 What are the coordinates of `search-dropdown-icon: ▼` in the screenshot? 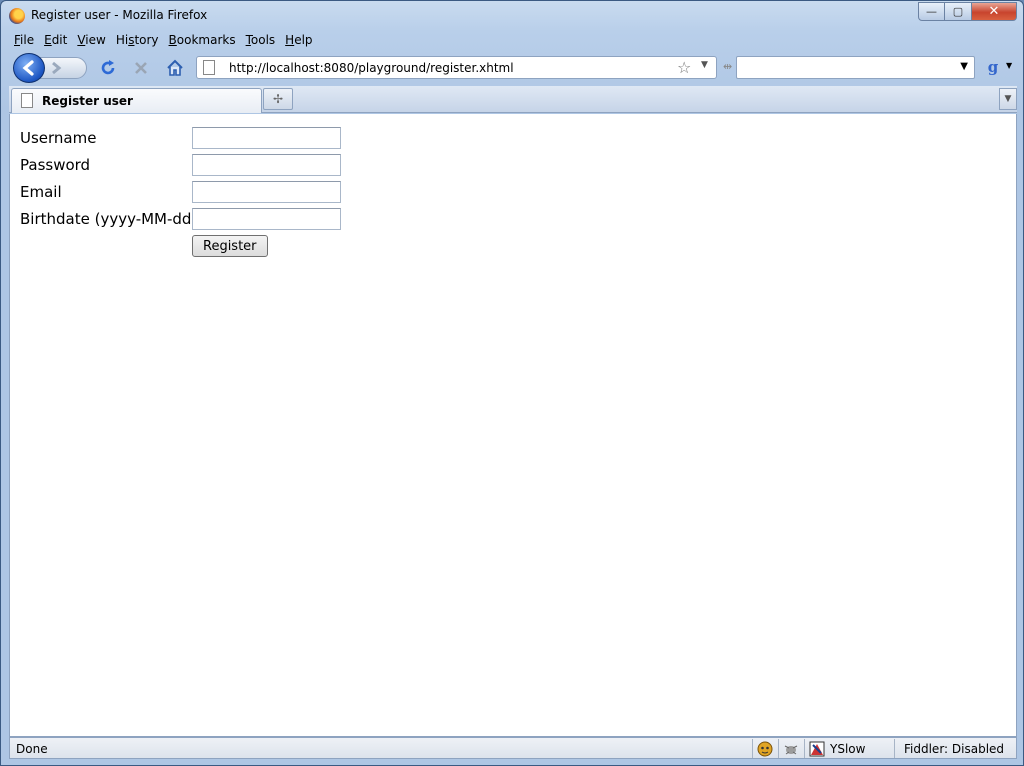 It's located at (964, 66).